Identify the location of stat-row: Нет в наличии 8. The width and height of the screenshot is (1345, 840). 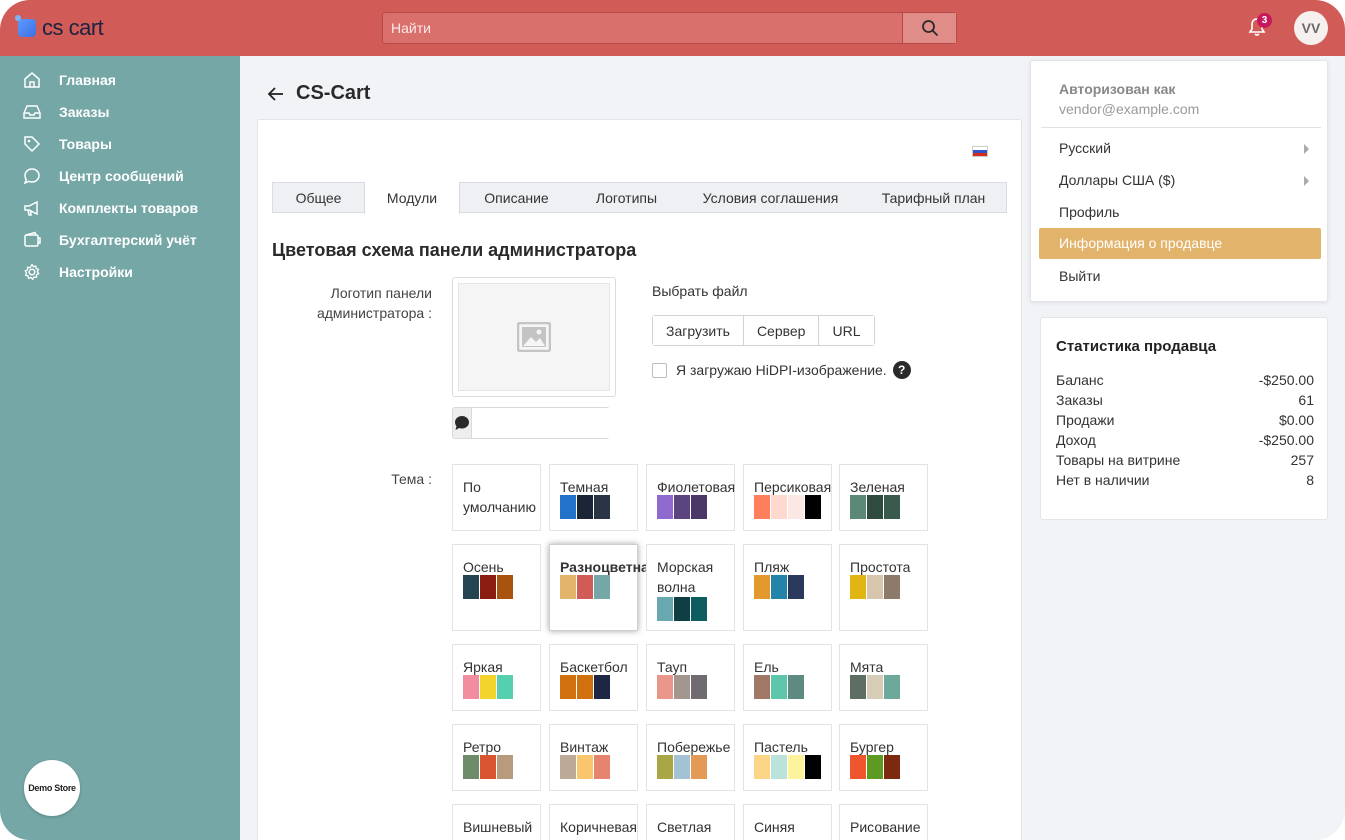
(1185, 482).